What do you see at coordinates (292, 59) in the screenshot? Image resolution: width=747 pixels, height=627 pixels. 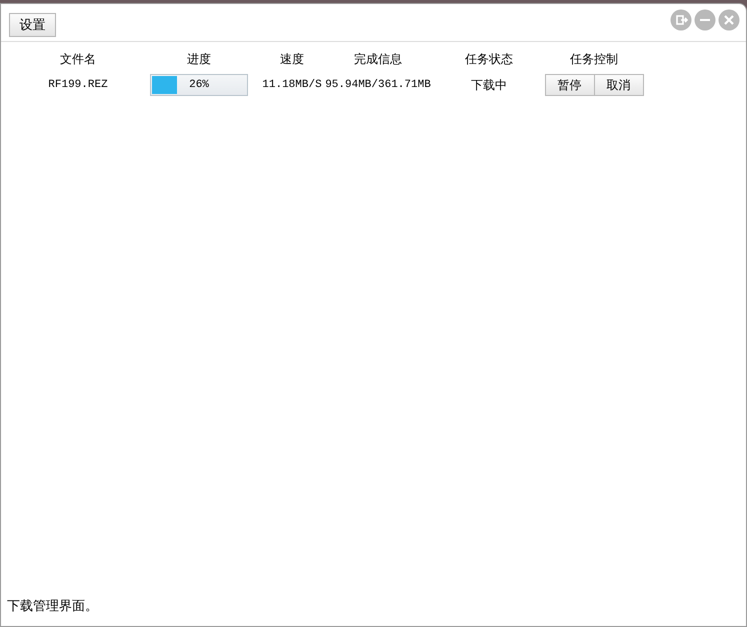 I see `column-header: 速度` at bounding box center [292, 59].